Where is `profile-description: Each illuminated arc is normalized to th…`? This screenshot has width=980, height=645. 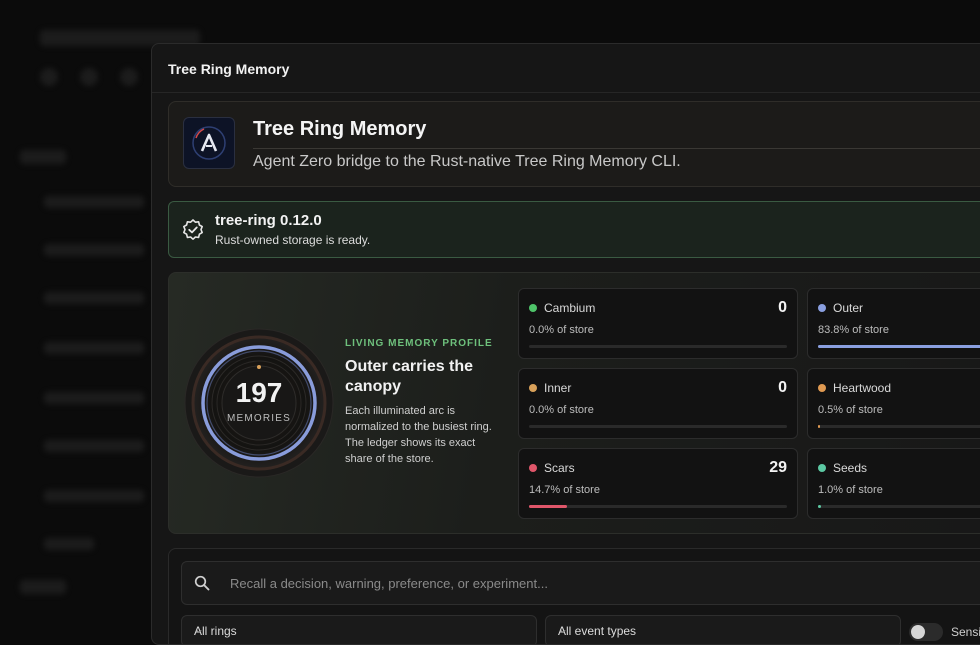
profile-description: Each illuminated arc is normalized to th… is located at coordinates (418, 435).